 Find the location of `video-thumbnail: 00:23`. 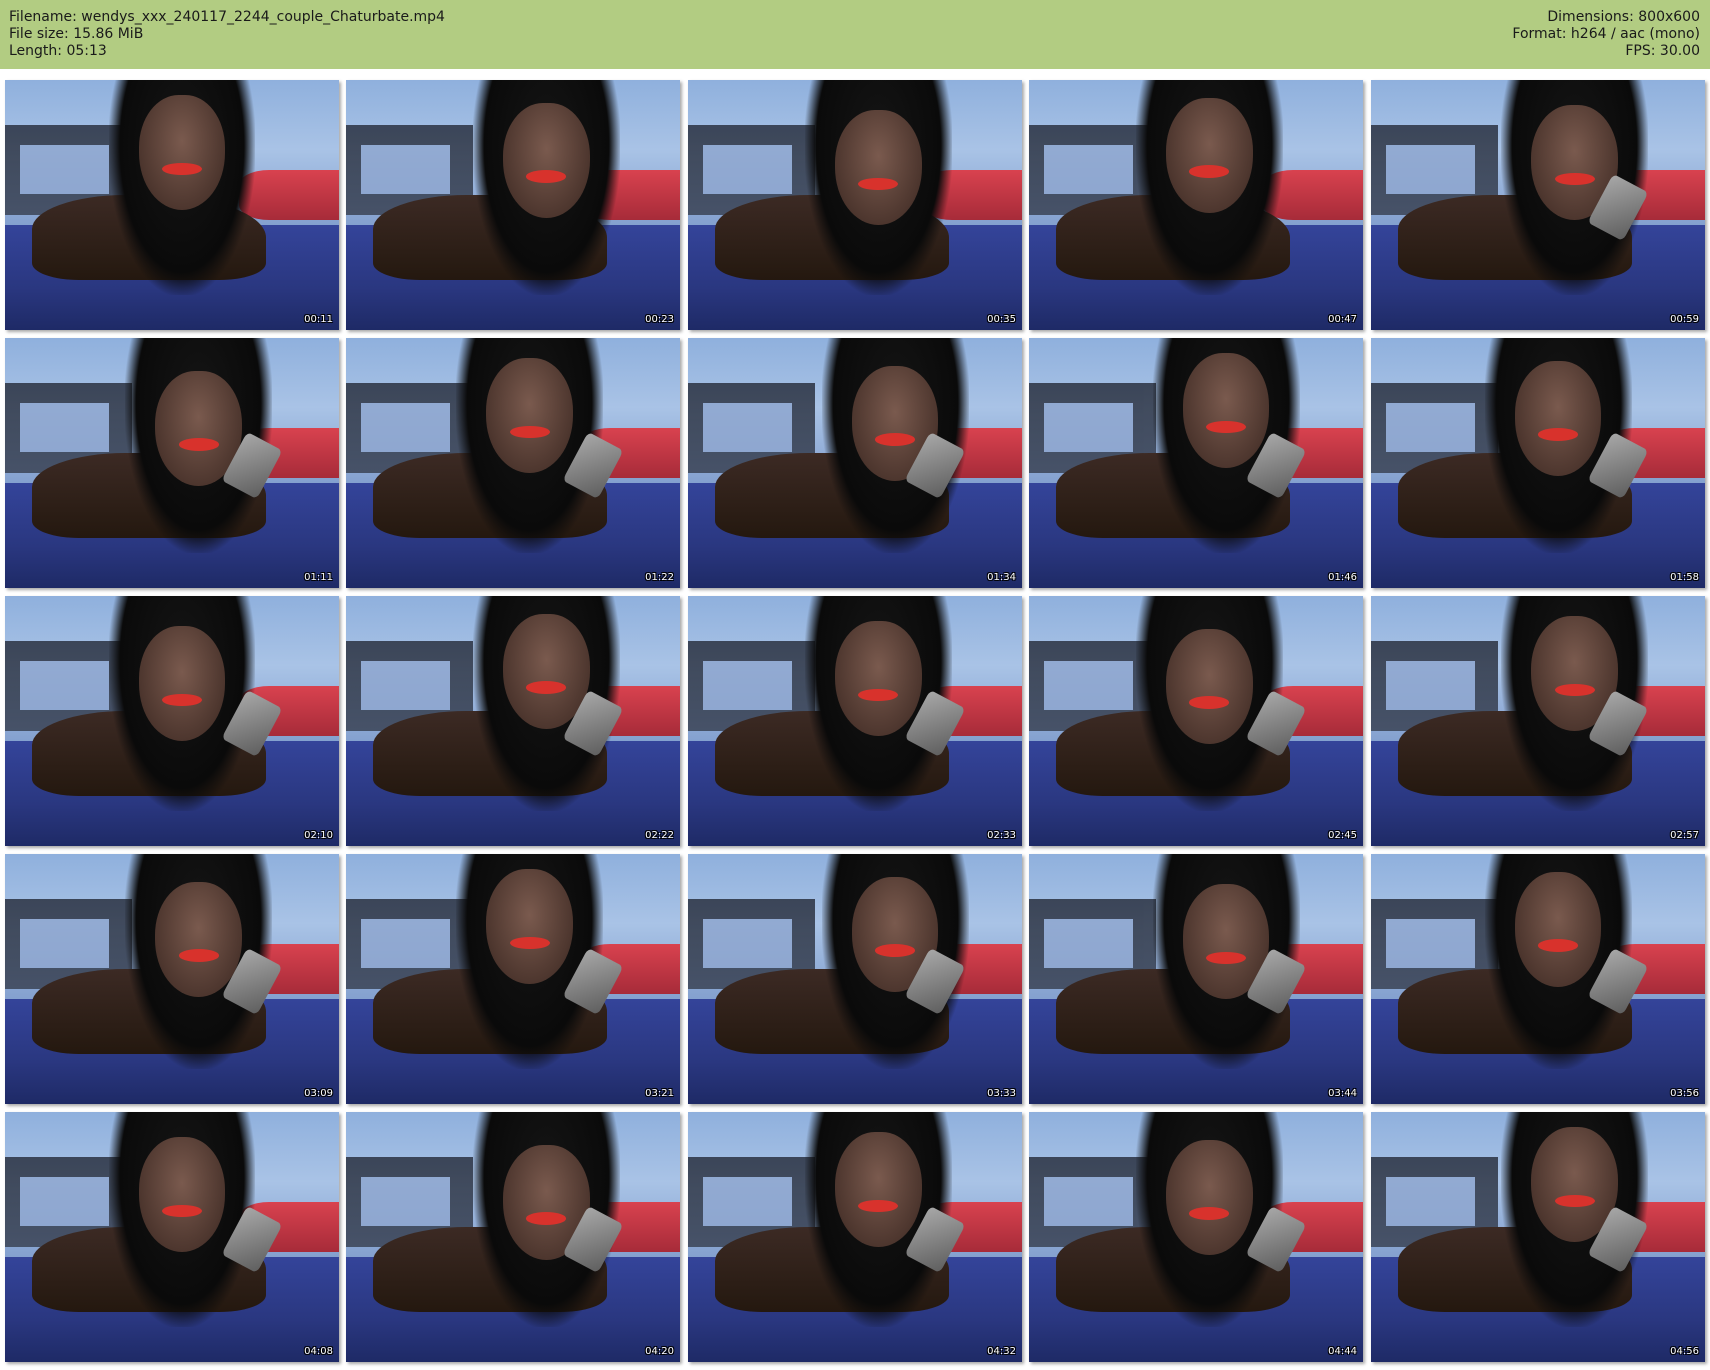

video-thumbnail: 00:23 is located at coordinates (513, 205).